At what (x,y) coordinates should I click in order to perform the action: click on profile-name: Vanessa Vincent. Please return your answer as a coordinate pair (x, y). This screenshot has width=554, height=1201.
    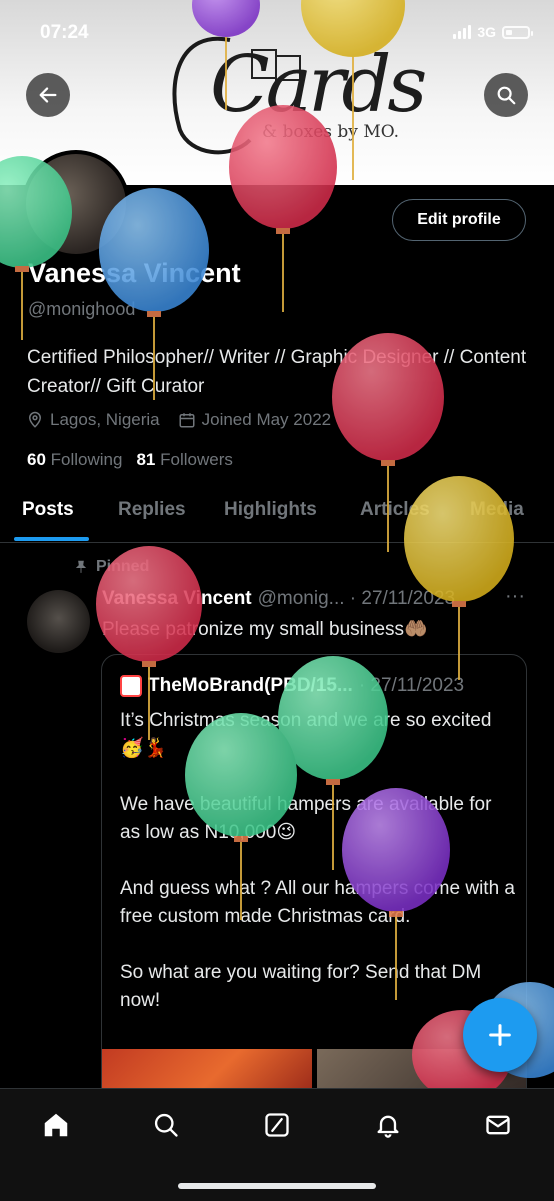
    Looking at the image, I should click on (134, 273).